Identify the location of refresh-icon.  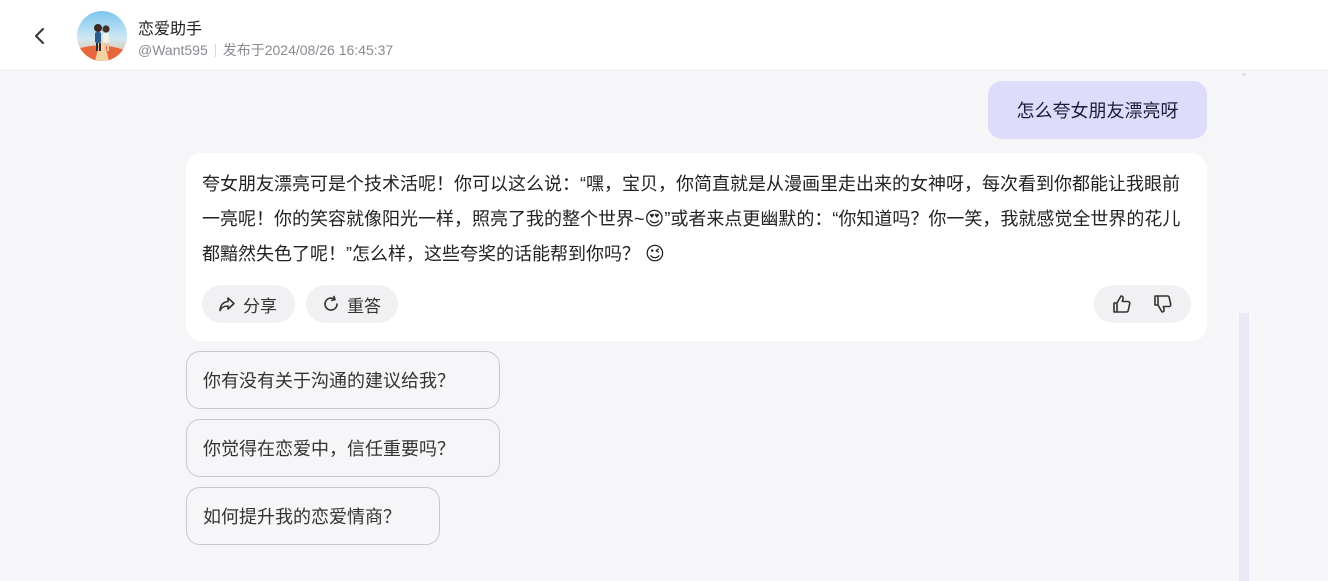
(331, 303).